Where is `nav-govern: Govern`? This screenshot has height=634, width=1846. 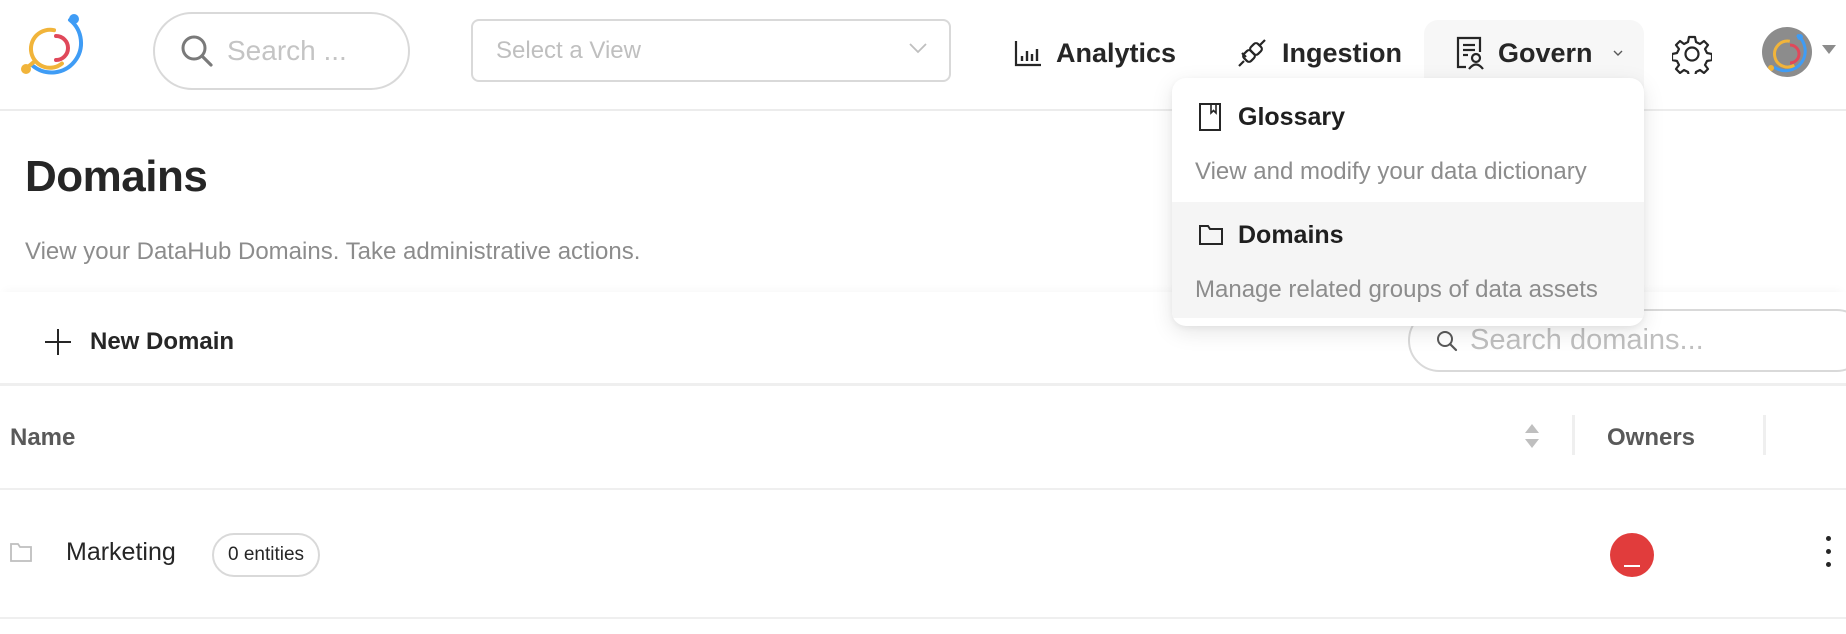
nav-govern: Govern is located at coordinates (1547, 53).